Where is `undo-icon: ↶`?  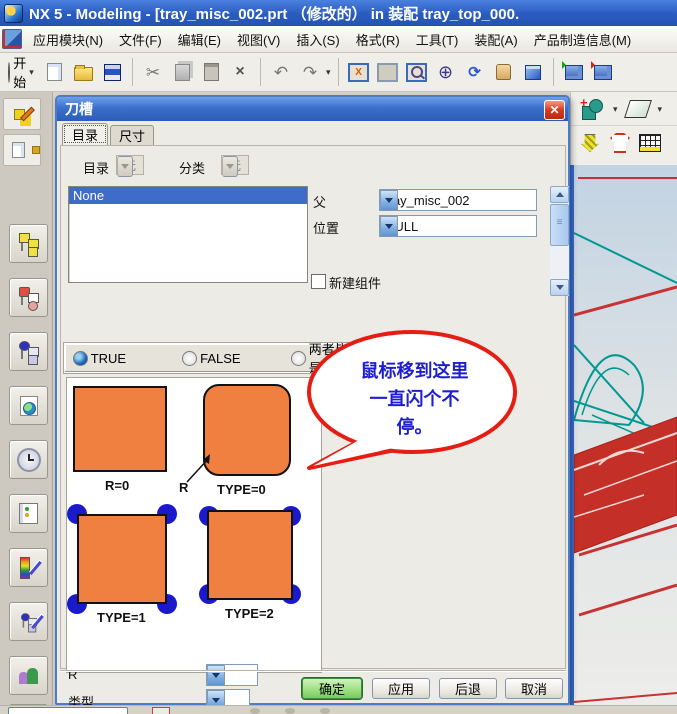
undo-icon: ↶ is located at coordinates (281, 72).